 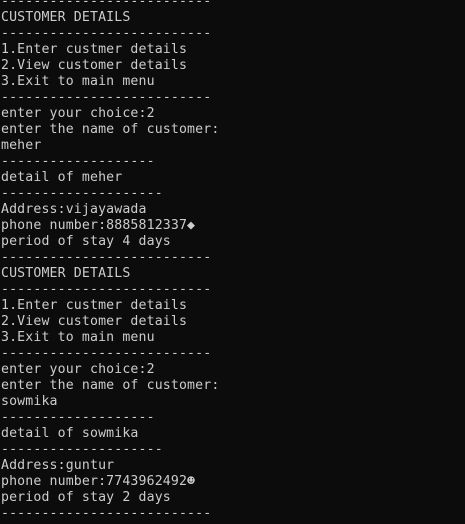 What do you see at coordinates (70, 433) in the screenshot?
I see `detail-heading: detail of sowmika` at bounding box center [70, 433].